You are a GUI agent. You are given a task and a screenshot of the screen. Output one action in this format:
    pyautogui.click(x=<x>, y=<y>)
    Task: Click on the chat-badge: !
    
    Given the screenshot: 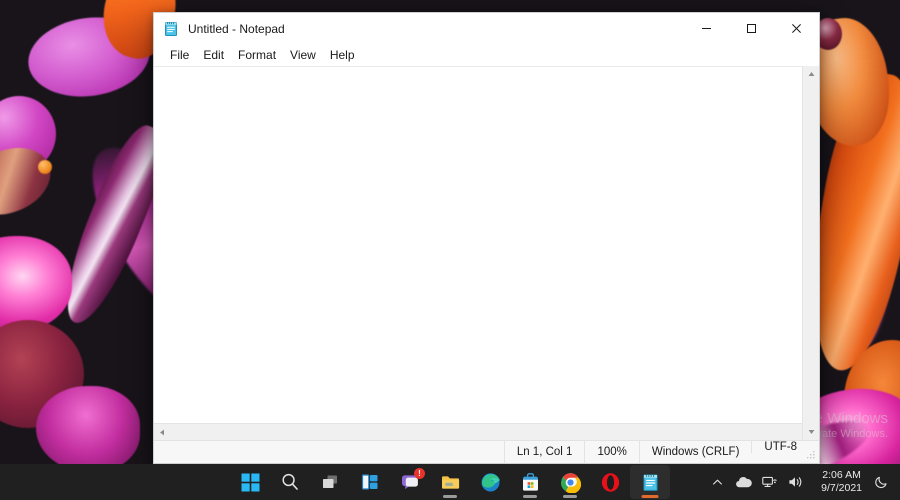 What is the action you would take?
    pyautogui.click(x=419, y=473)
    